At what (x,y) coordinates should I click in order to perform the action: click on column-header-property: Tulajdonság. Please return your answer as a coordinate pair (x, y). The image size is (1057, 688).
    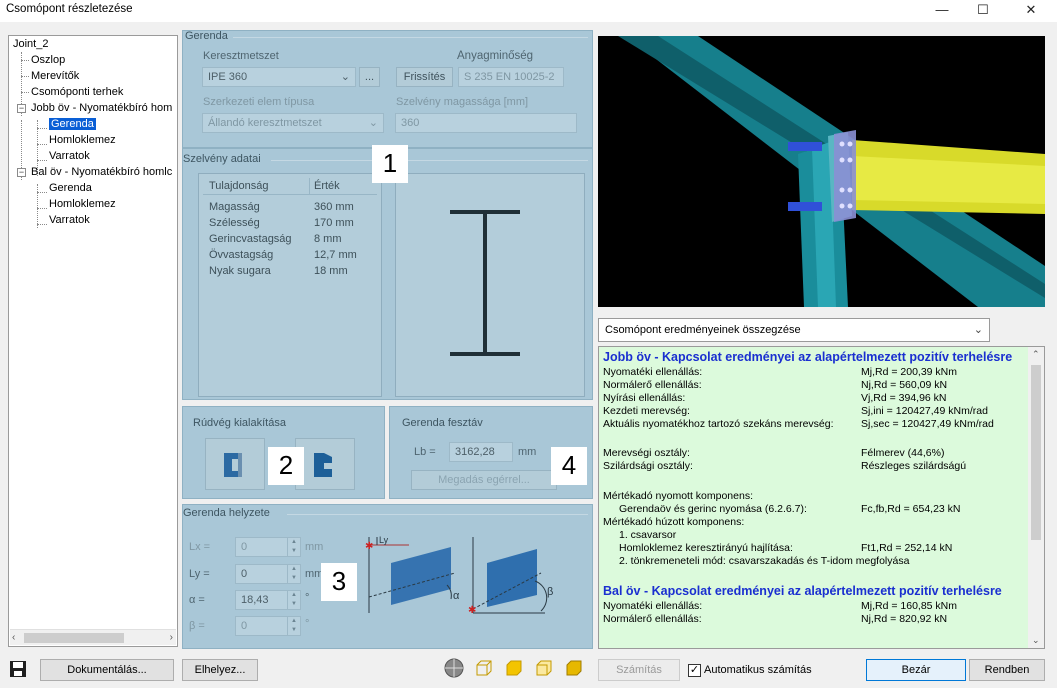
    Looking at the image, I should click on (239, 186).